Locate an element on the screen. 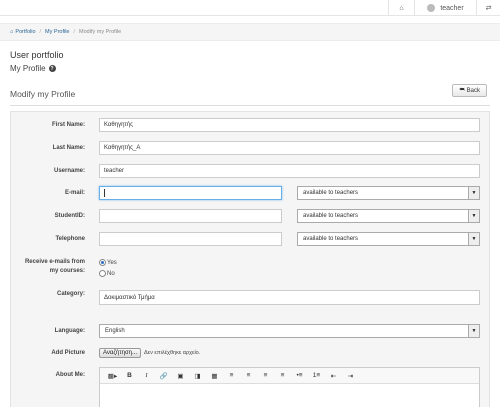 This screenshot has height=407, width=500. menu-toggle-icon: ⇄ is located at coordinates (488, 8).